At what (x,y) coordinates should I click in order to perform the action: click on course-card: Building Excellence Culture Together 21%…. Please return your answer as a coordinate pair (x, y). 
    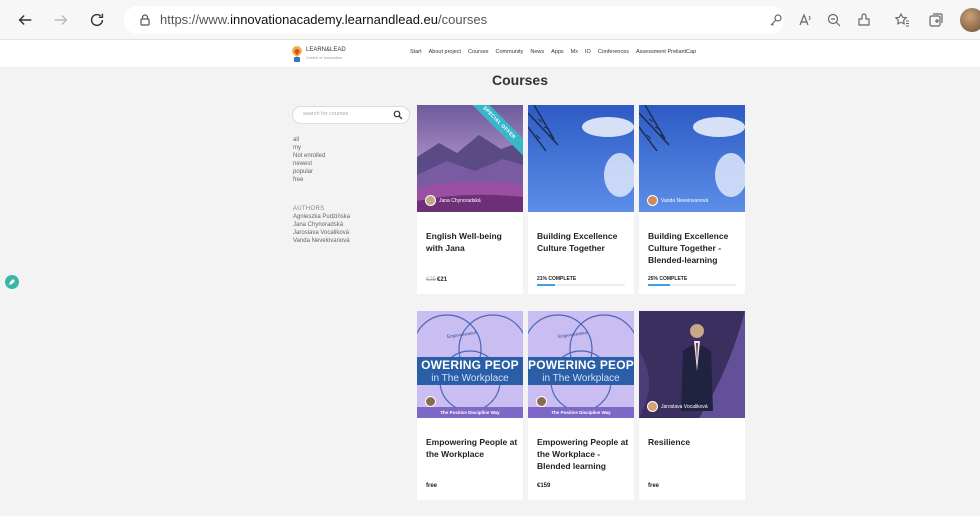
    Looking at the image, I should click on (581, 199).